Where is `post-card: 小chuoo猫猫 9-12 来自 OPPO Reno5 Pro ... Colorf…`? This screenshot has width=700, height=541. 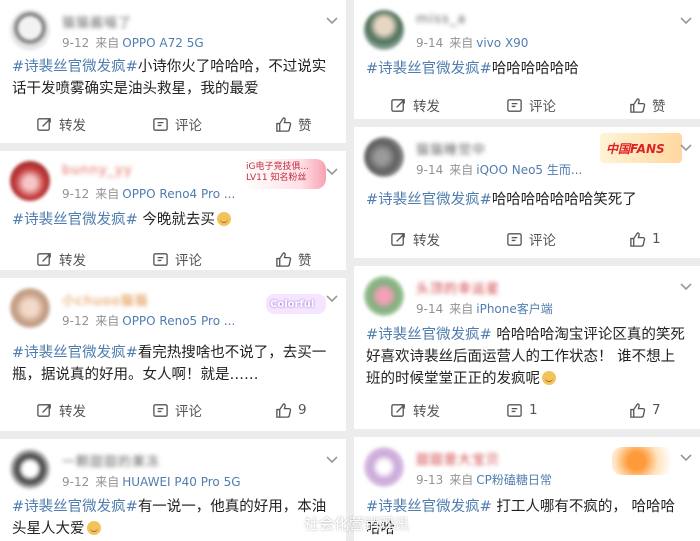
post-card: 小chuoo猫猫 9-12 来自 OPPO Reno5 Pro ... Colorf… is located at coordinates (173, 354).